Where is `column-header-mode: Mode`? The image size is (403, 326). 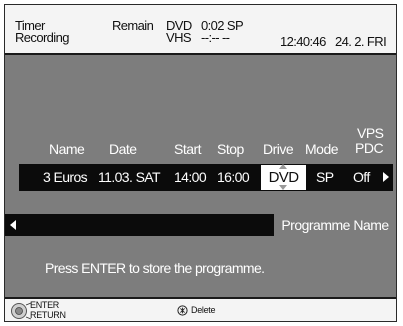 column-header-mode: Mode is located at coordinates (322, 149).